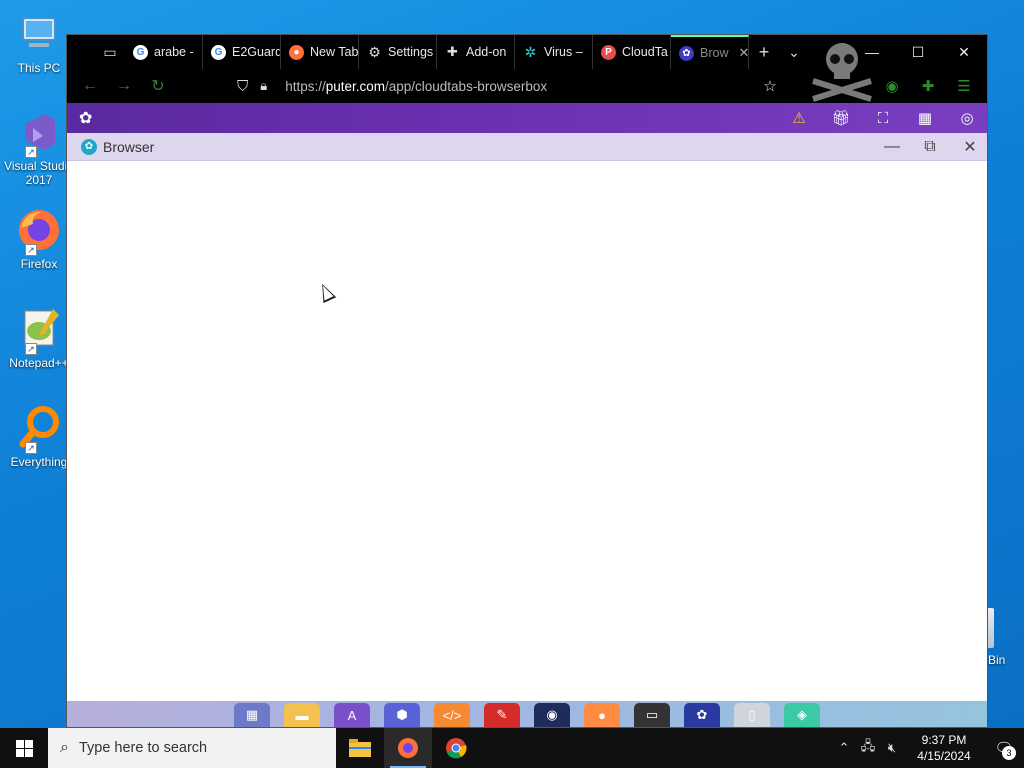 The height and width of the screenshot is (768, 1024). Describe the element at coordinates (527, 147) in the screenshot. I see `app-window-titlebar: ✿ Browser — ⧉ ✕` at that location.